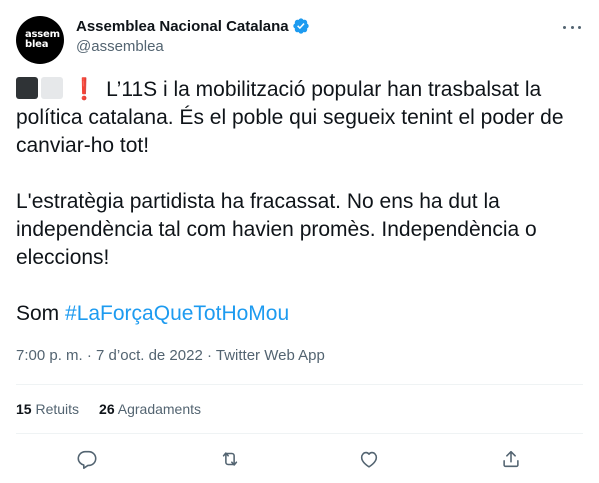  What do you see at coordinates (301, 314) in the screenshot?
I see `tweet-paragraph-3: Som #LaForçaQueTotHoMou` at bounding box center [301, 314].